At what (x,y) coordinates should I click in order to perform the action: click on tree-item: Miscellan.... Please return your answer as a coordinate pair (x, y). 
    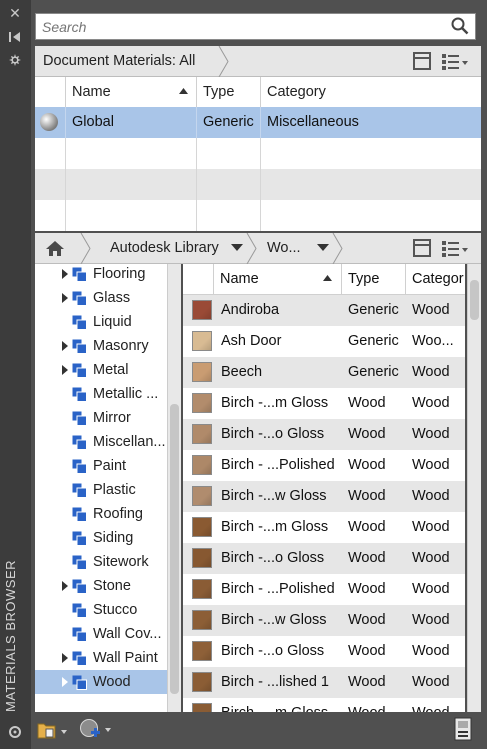
    Looking at the image, I should click on (103, 442).